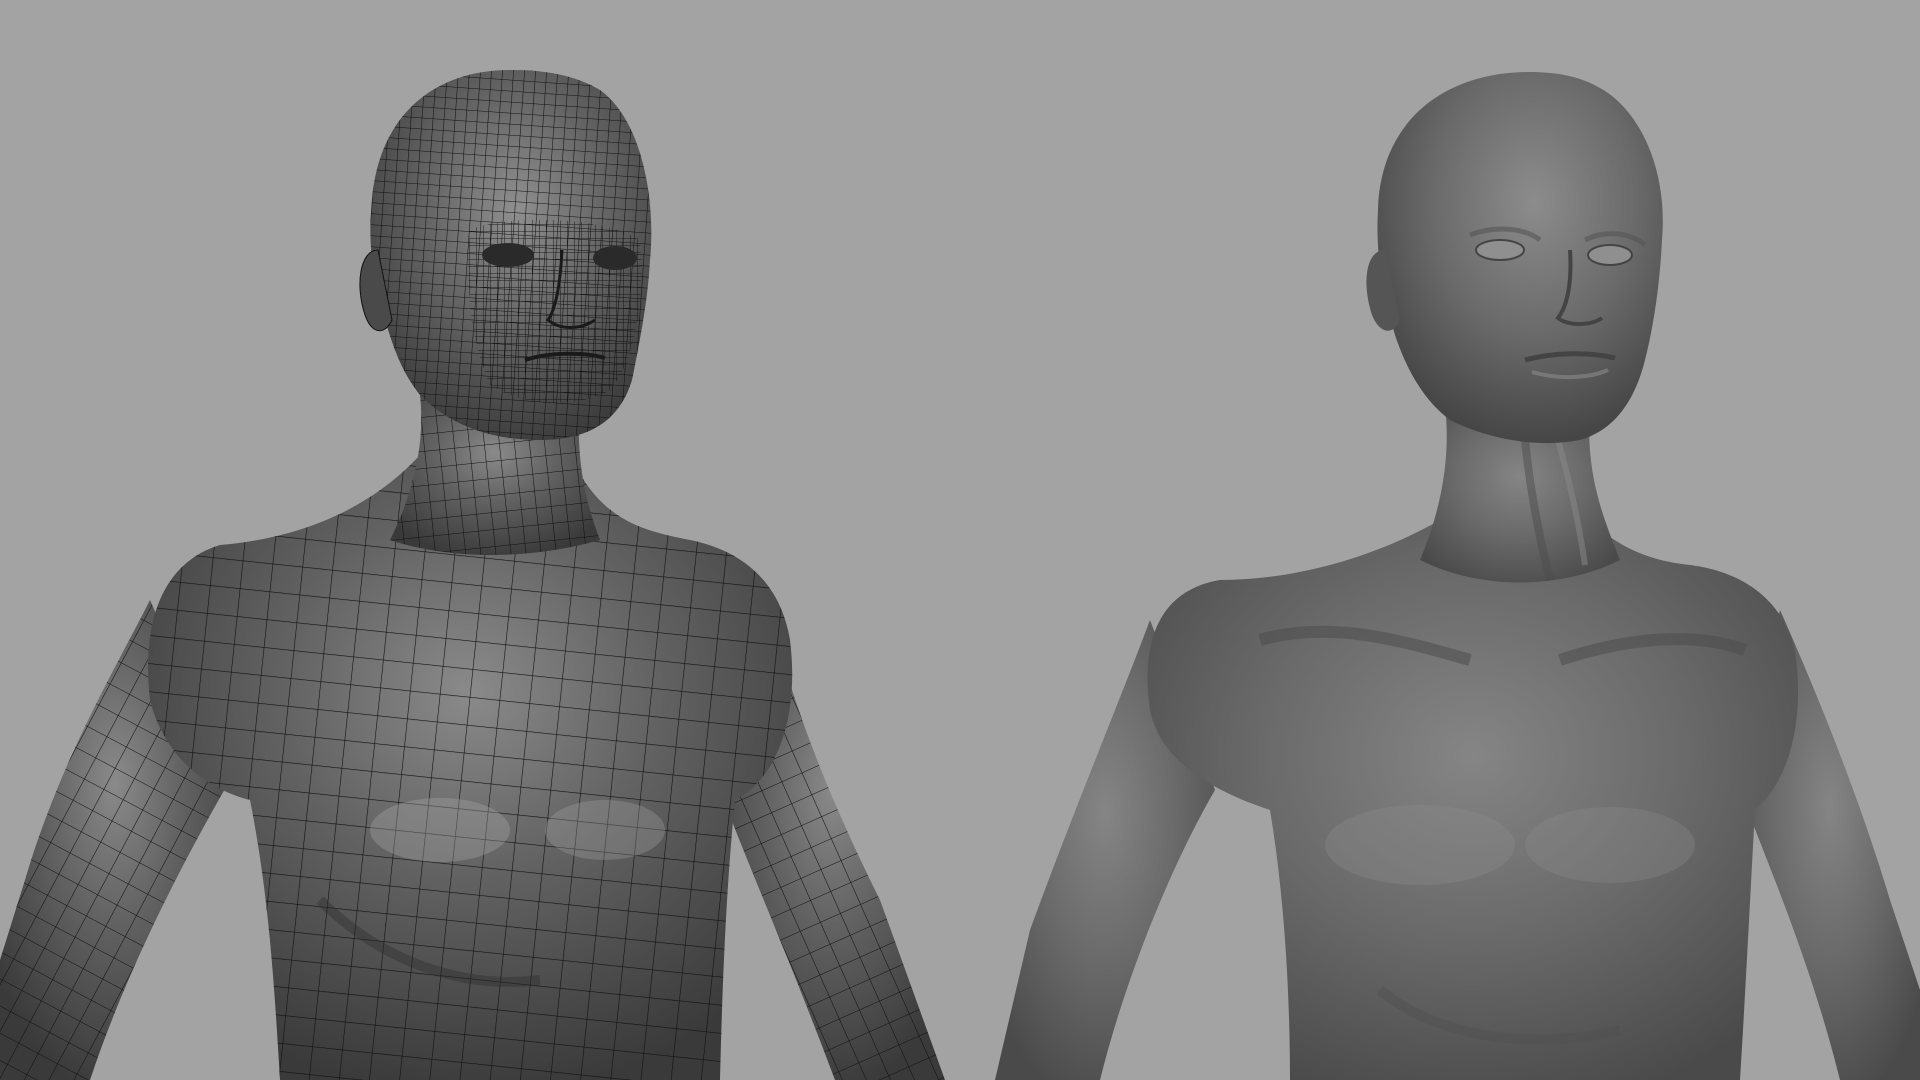  What do you see at coordinates (615, 258) in the screenshot?
I see `wireframe-right-eye` at bounding box center [615, 258].